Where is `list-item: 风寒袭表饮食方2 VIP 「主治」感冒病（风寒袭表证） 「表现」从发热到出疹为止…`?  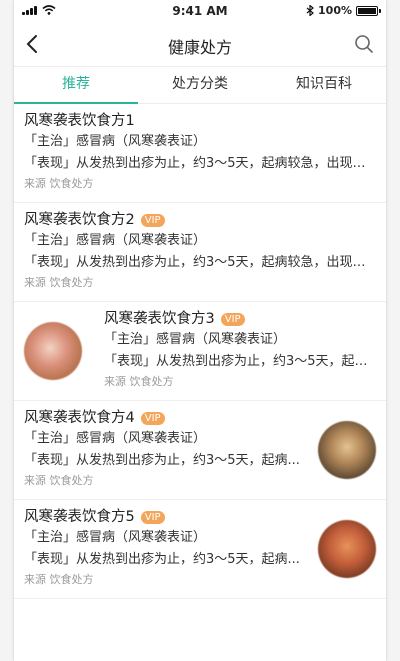
list-item: 风寒袭表饮食方2 VIP 「主治」感冒病（风寒袭表证） 「表现」从发热到出疹为止… is located at coordinates (200, 252).